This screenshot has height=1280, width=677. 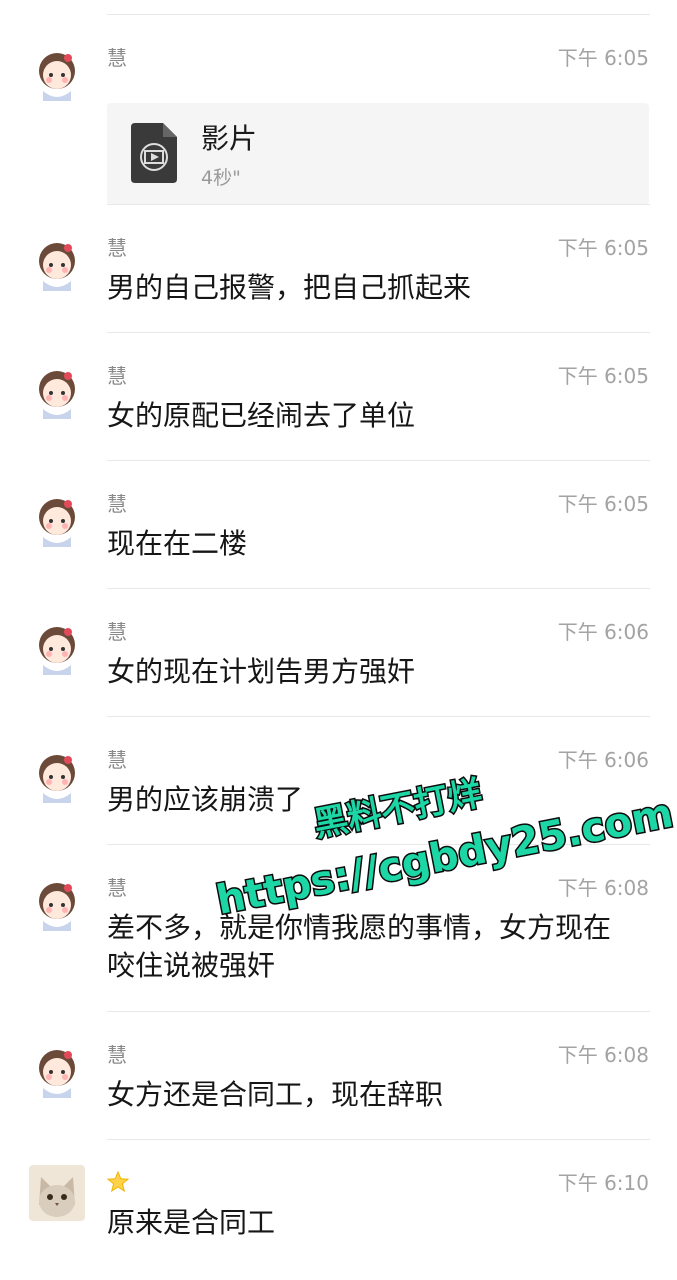 I want to click on cat-avatar, so click(x=57, y=1193).